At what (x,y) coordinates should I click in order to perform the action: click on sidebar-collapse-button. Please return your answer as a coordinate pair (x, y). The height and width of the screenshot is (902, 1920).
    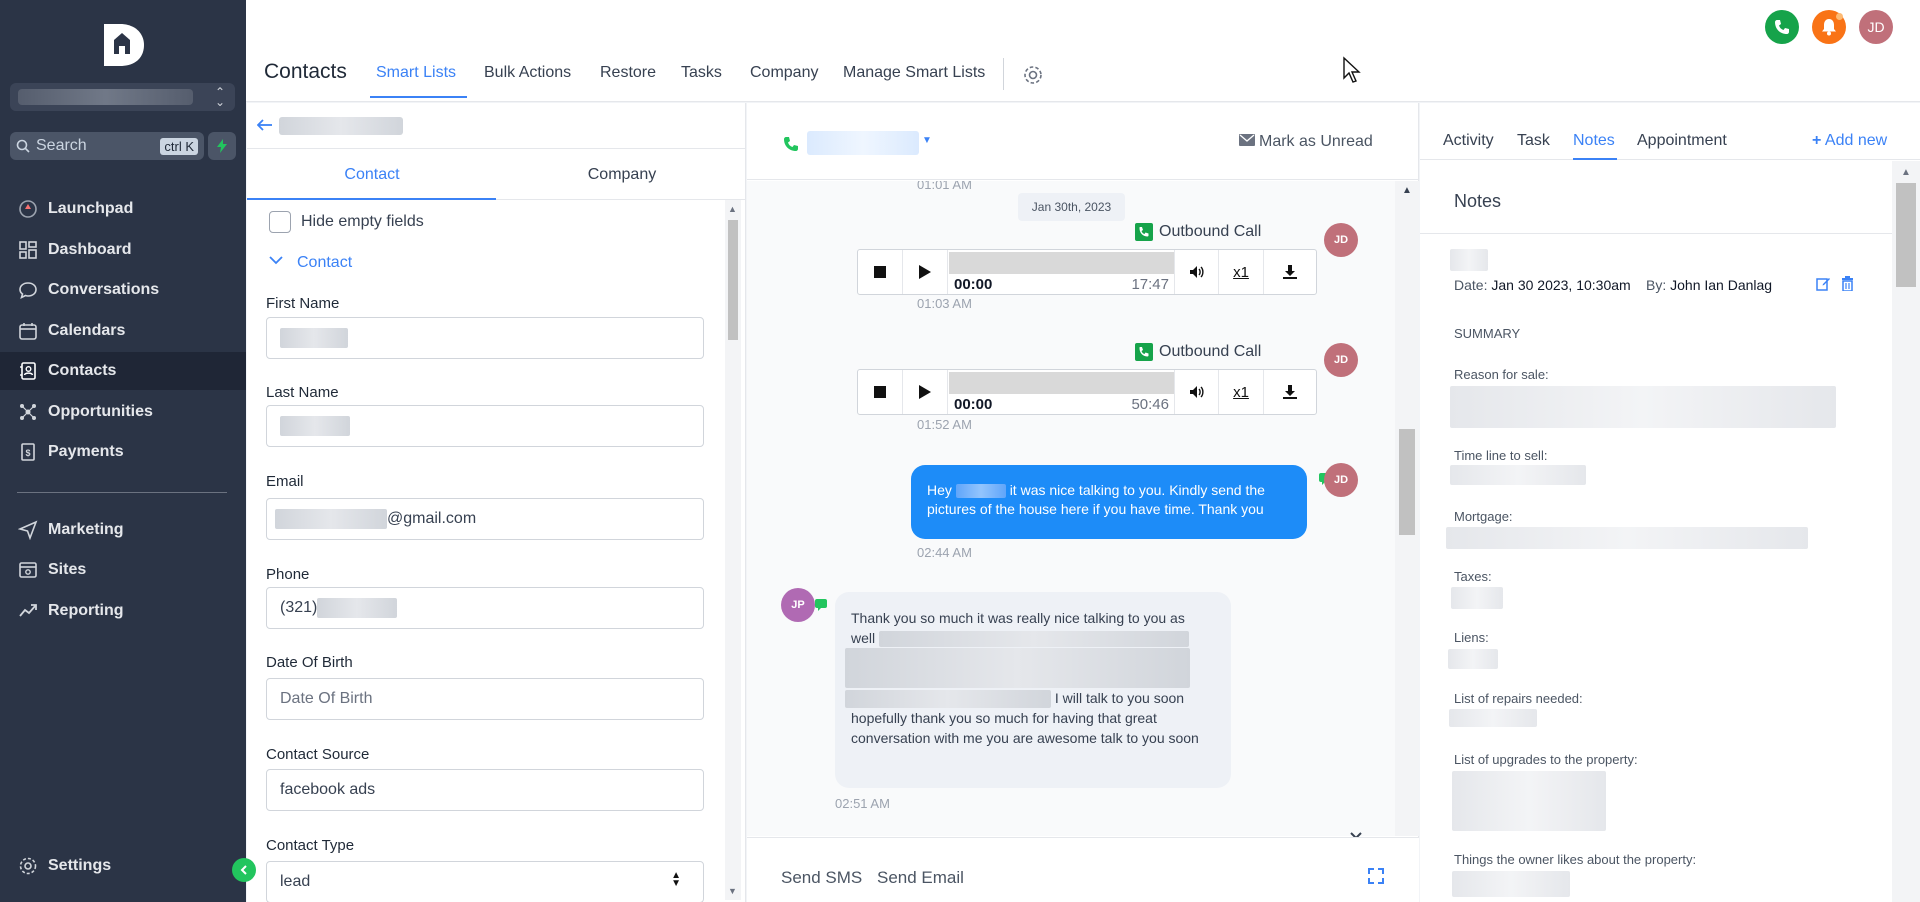
    Looking at the image, I should click on (244, 870).